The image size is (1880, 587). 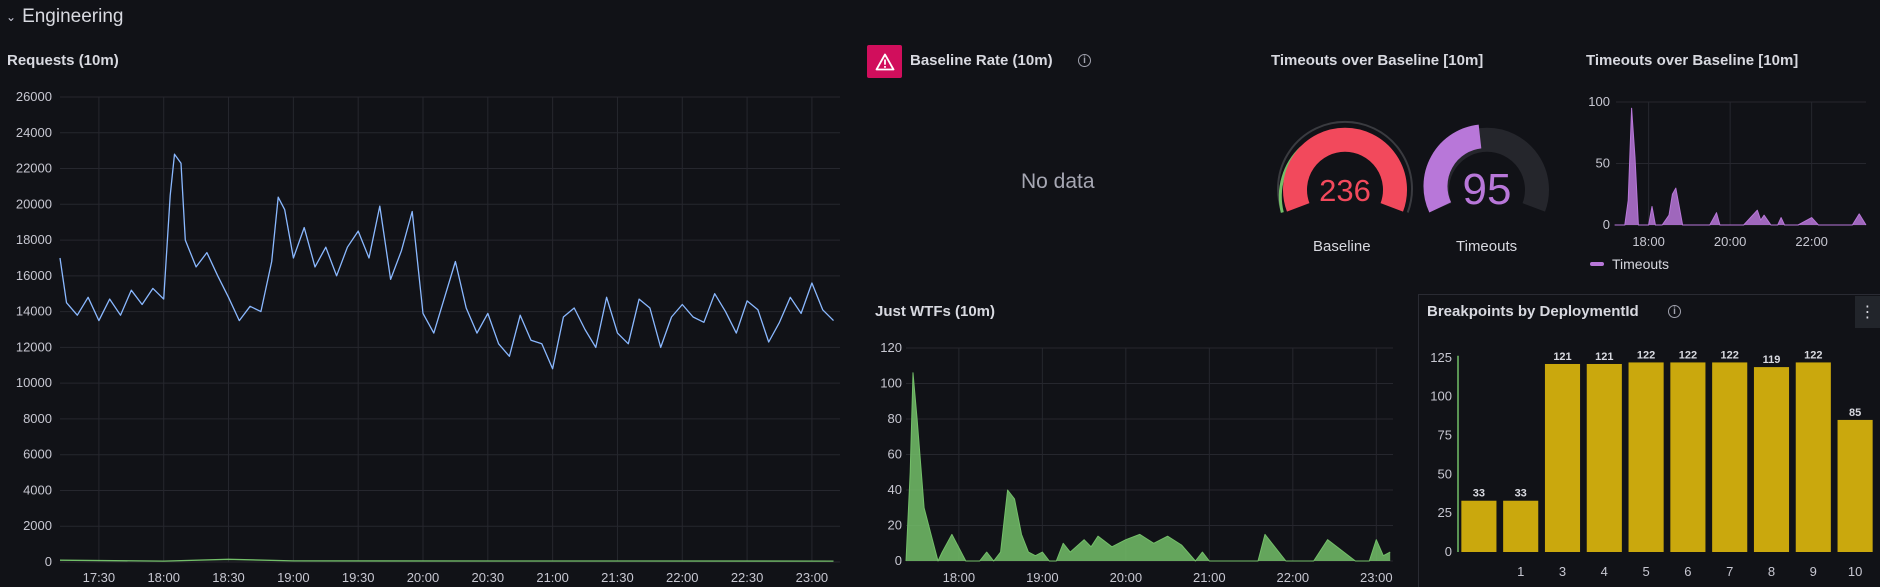 What do you see at coordinates (1042, 577) in the screenshot?
I see `x-tick-label: 19:00` at bounding box center [1042, 577].